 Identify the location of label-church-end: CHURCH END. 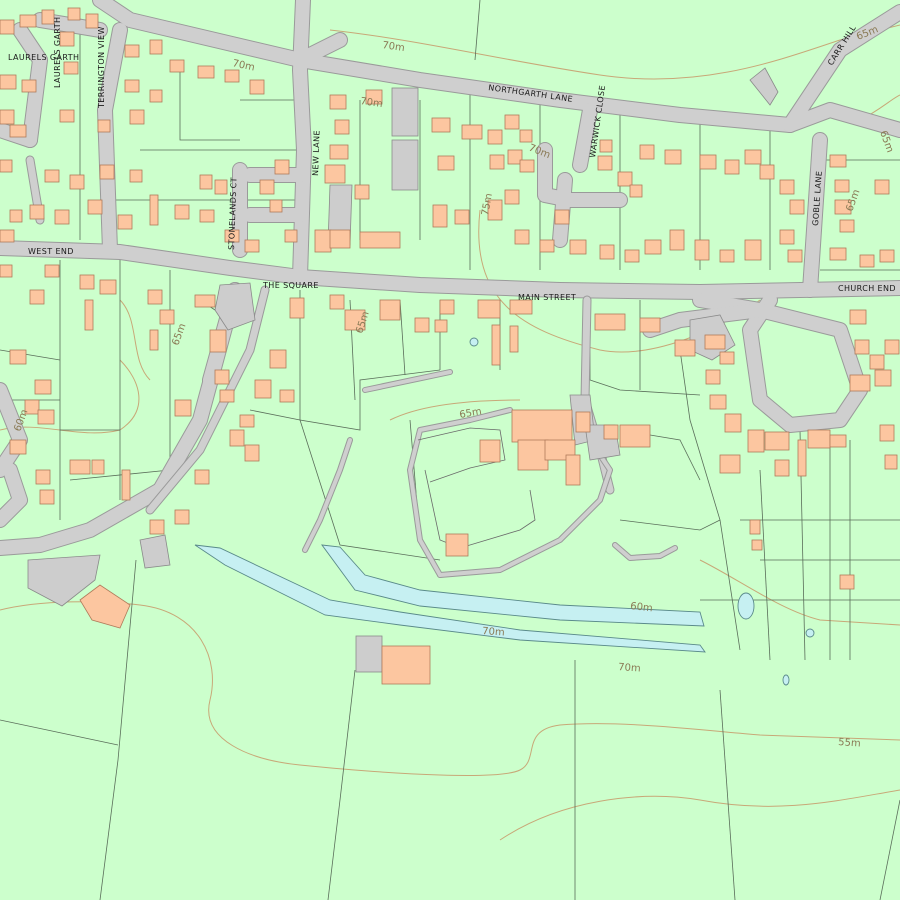
(867, 288).